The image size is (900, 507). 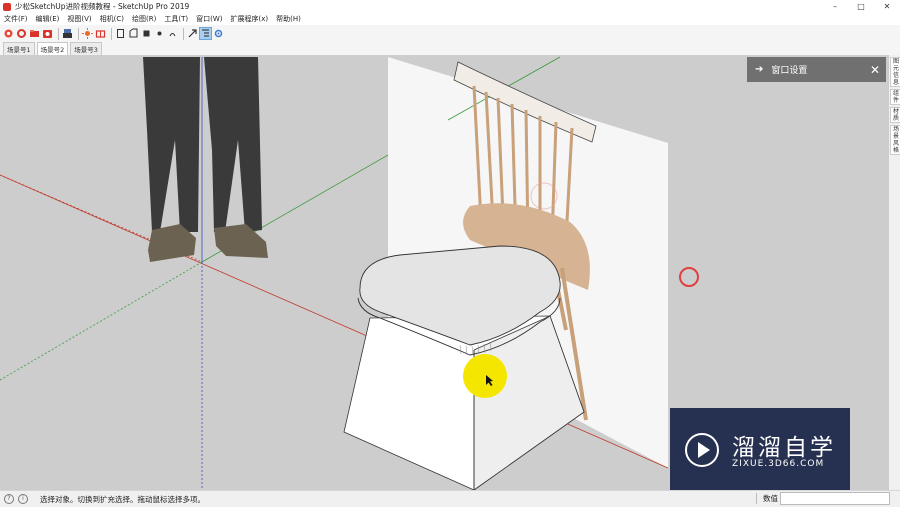 I want to click on tray-close-icon: ✕, so click(x=875, y=70).